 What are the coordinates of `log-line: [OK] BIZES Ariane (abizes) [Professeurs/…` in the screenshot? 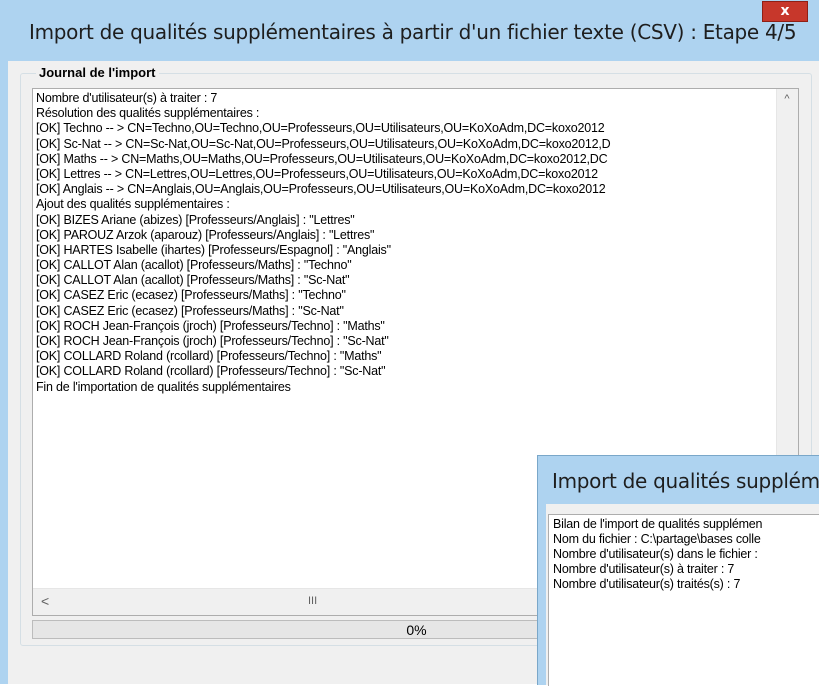 It's located at (195, 219).